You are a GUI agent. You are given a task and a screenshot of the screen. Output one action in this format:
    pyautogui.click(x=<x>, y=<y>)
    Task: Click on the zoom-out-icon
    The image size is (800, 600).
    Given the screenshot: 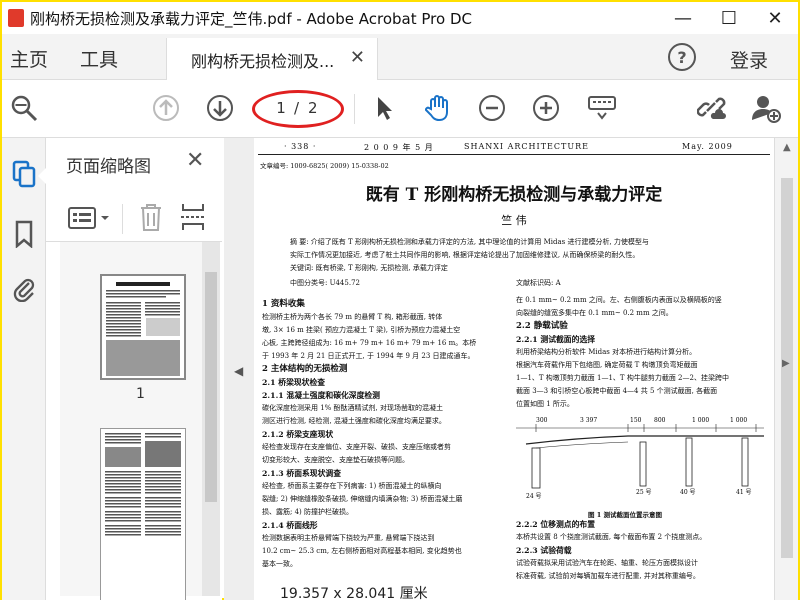 What is the action you would take?
    pyautogui.click(x=492, y=108)
    